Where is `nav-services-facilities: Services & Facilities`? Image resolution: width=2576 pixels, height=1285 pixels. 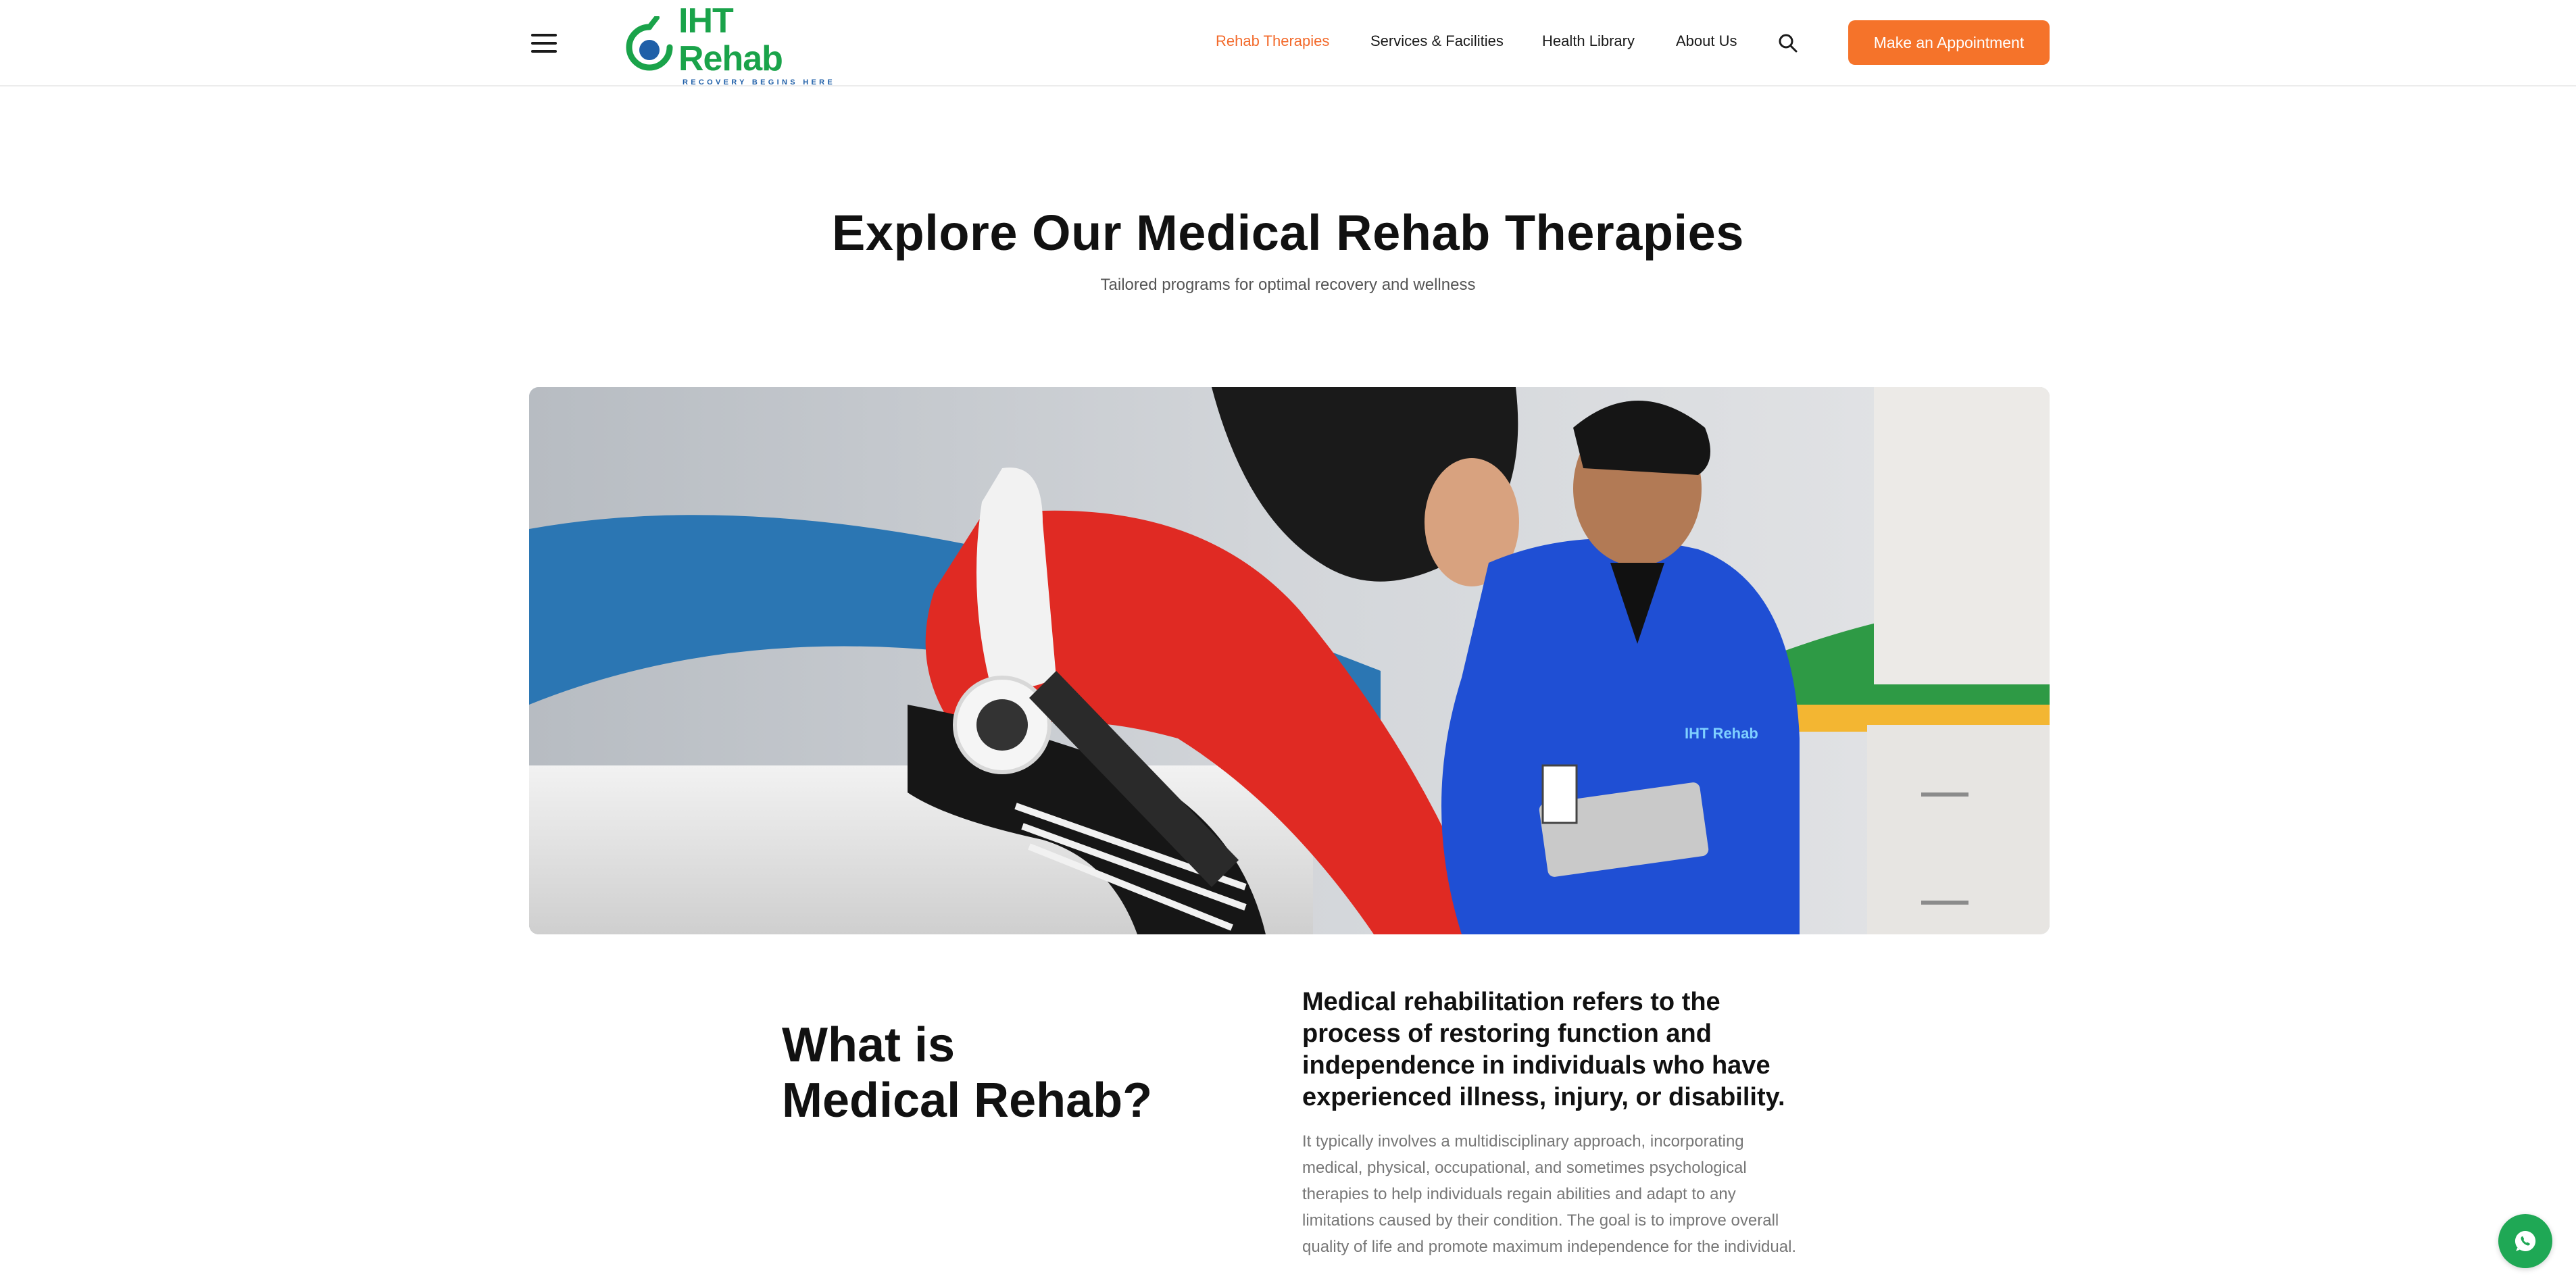 nav-services-facilities: Services & Facilities is located at coordinates (1437, 41).